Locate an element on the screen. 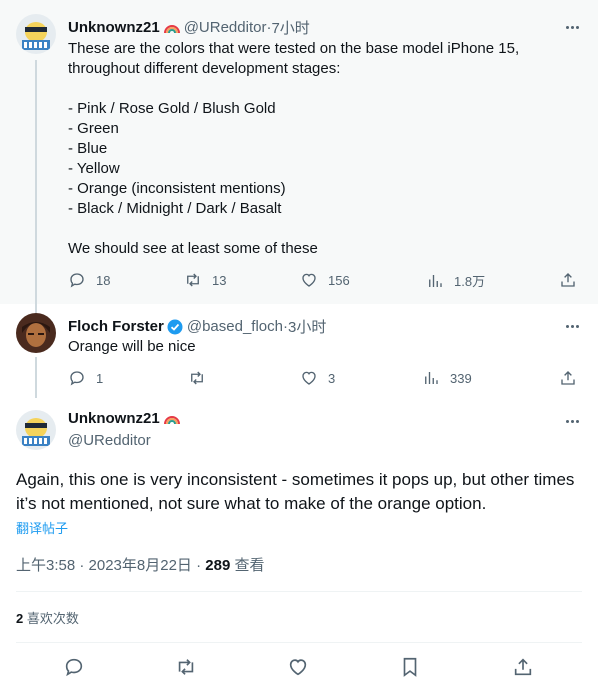  timestamp: 7小时 is located at coordinates (290, 27).